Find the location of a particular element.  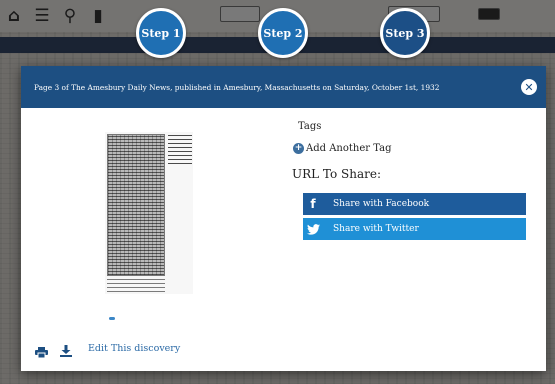

share-facebook-button: f Share with Facebook is located at coordinates (414, 204).